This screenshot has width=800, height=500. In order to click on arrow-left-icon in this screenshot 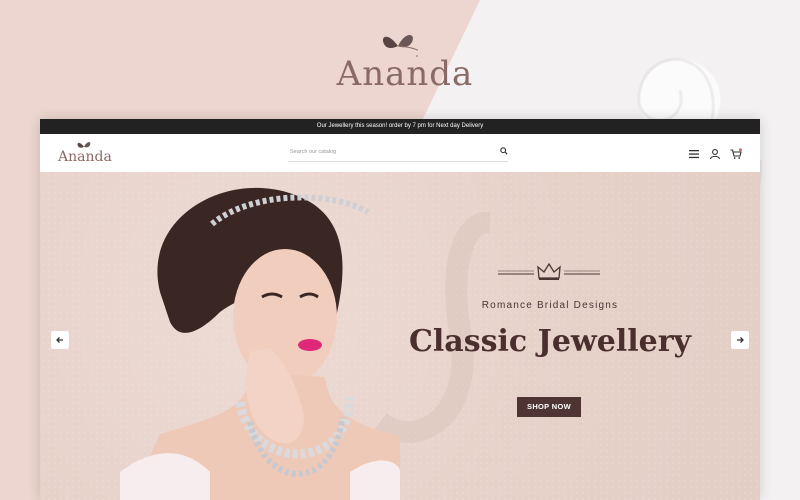, I will do `click(59, 340)`.